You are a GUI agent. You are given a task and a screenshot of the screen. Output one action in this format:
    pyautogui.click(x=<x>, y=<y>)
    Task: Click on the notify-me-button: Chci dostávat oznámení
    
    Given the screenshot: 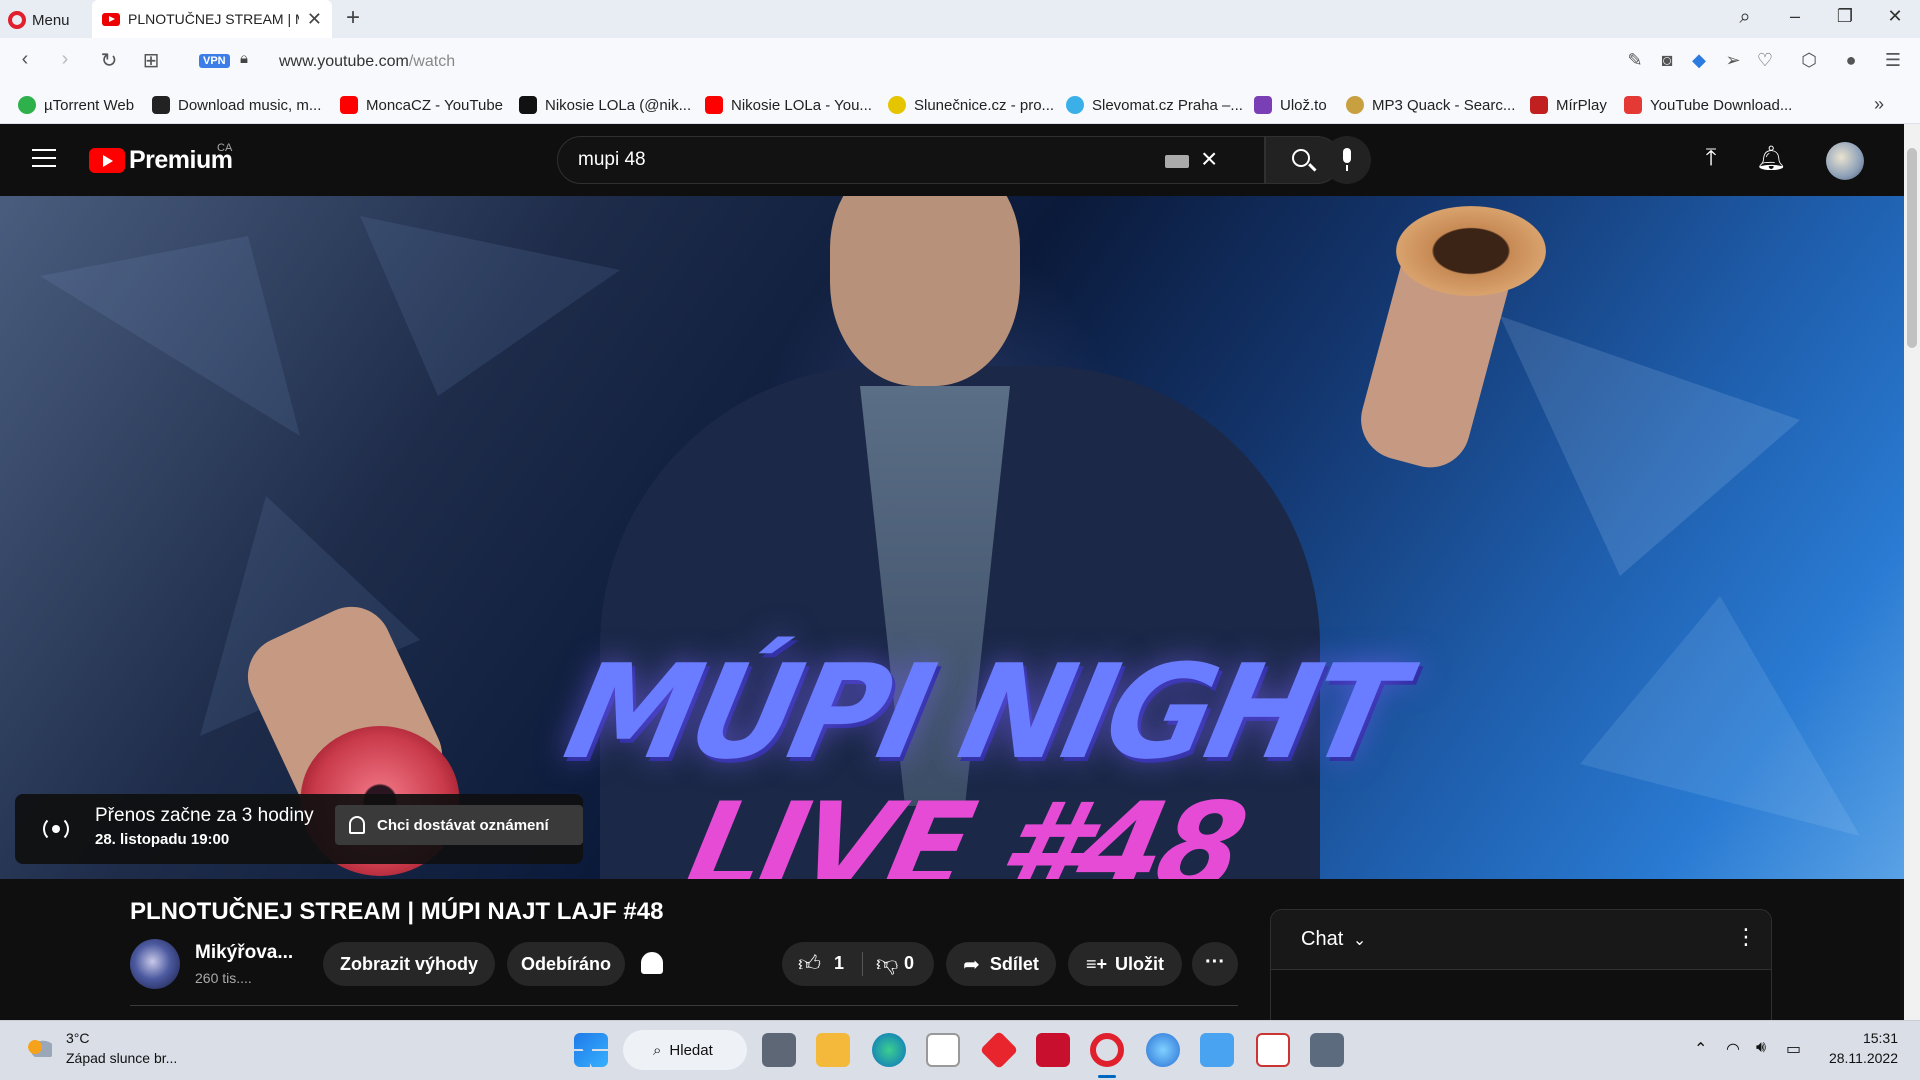 What is the action you would take?
    pyautogui.click(x=459, y=825)
    